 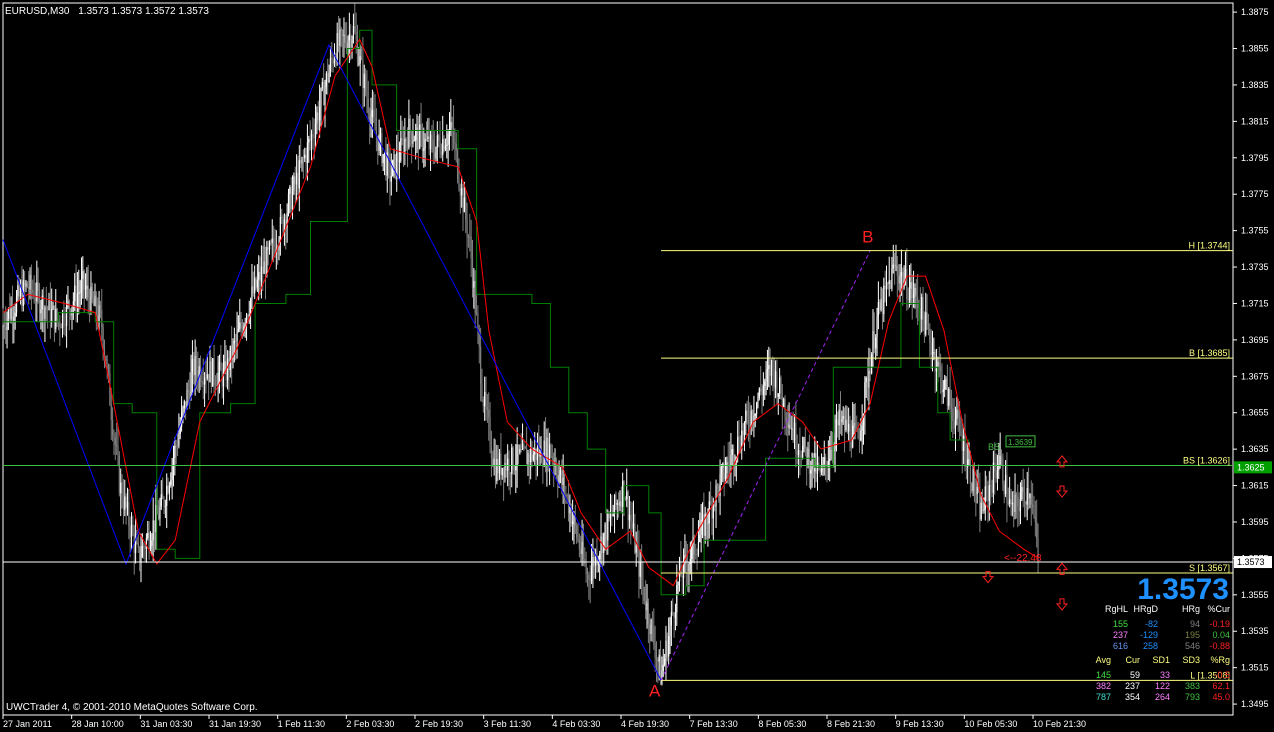 I want to click on stats-header: HRg, so click(x=1191, y=609).